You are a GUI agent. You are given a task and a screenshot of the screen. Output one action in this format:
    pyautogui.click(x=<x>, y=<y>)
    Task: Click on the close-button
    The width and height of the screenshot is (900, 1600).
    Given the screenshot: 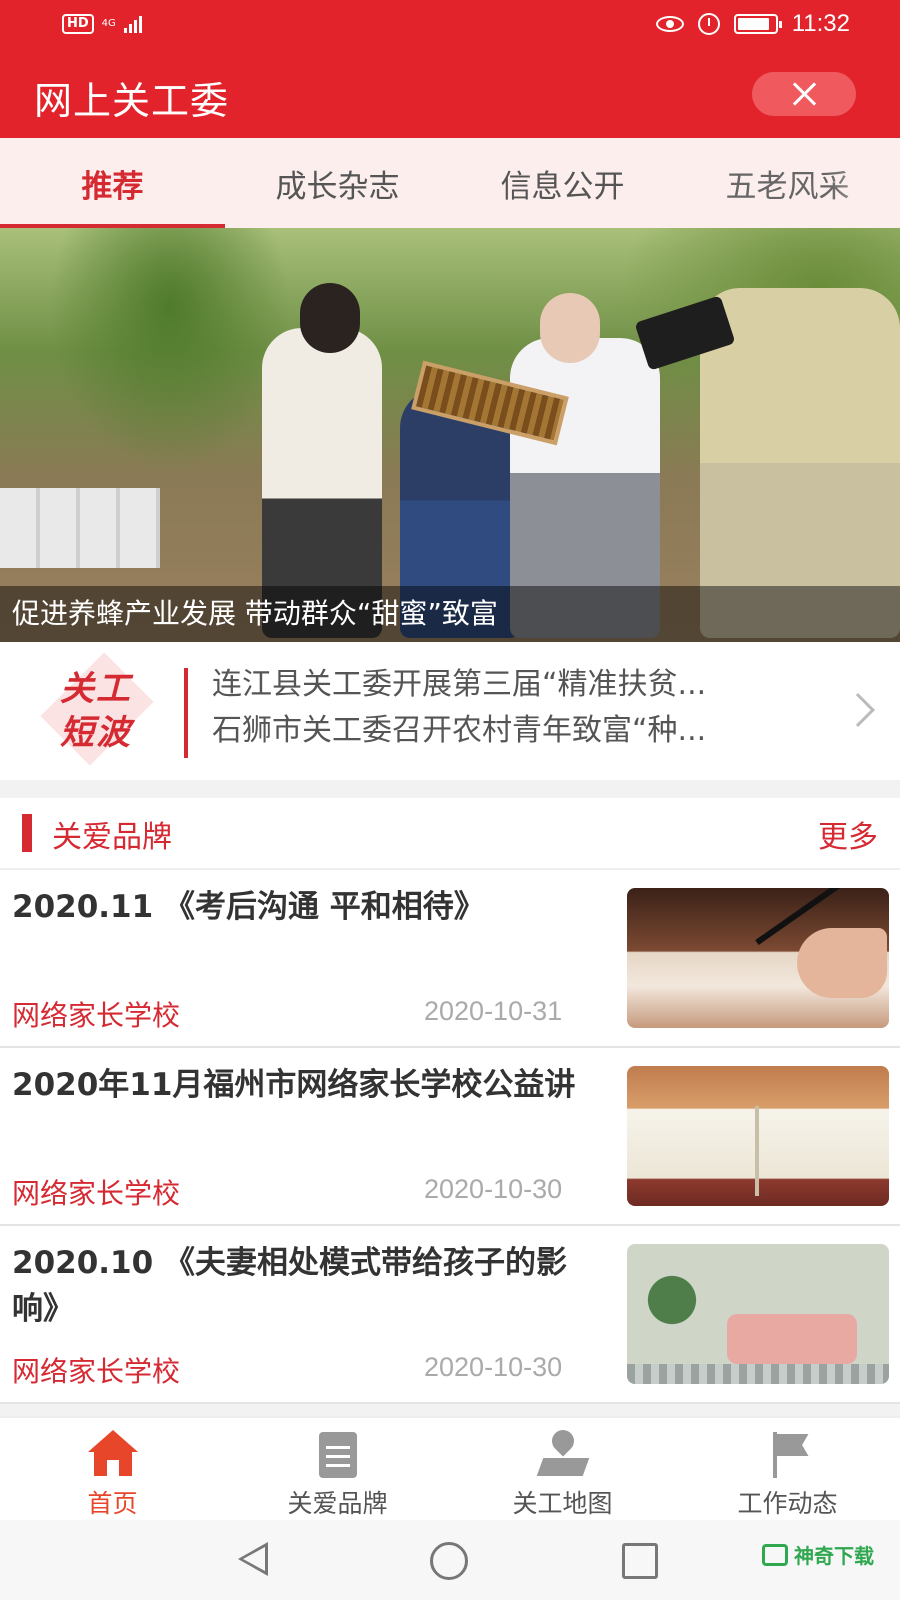 What is the action you would take?
    pyautogui.click(x=804, y=94)
    